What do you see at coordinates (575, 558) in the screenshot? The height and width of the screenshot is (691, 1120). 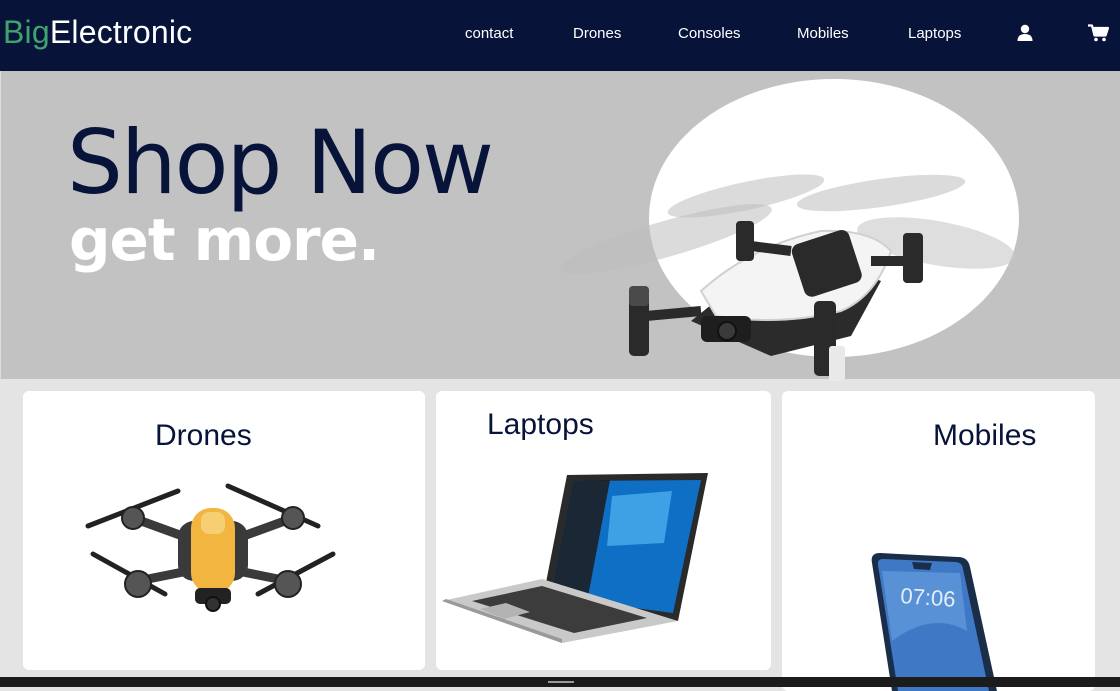 I see `laptop-image` at bounding box center [575, 558].